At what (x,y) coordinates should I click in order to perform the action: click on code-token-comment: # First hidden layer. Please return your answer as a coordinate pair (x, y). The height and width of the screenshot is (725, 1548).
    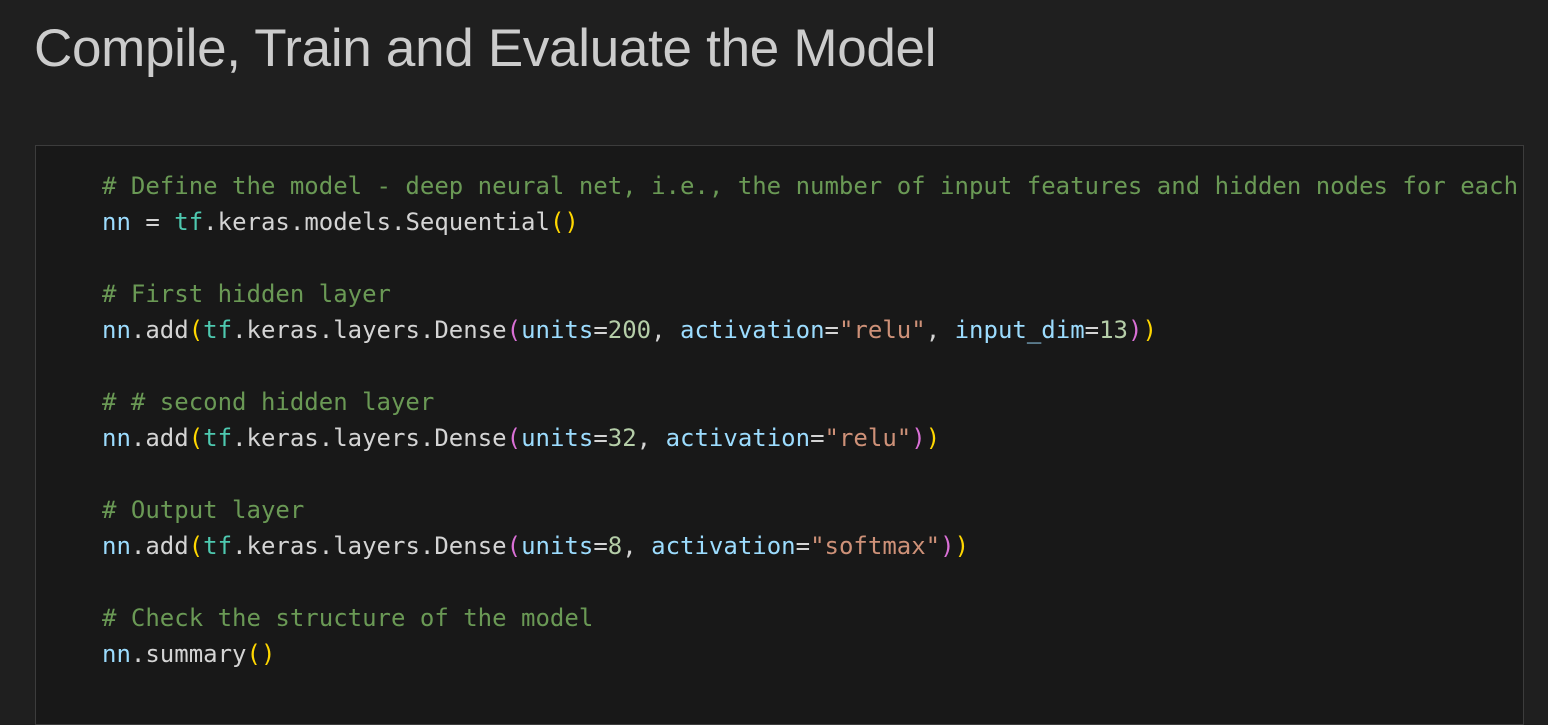
    Looking at the image, I should click on (246, 294).